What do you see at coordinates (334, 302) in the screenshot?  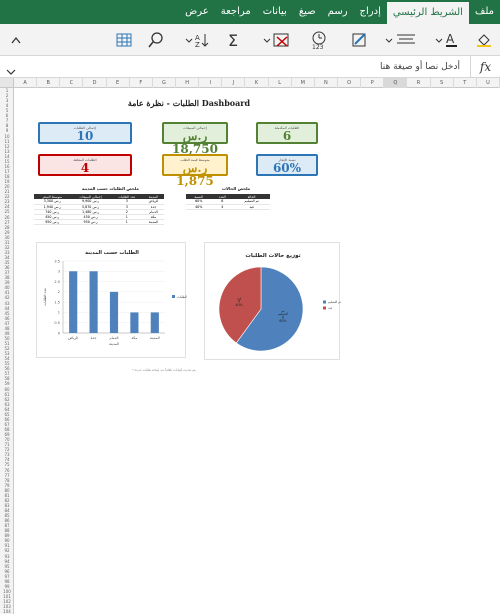 I see `legend-label: تم التسليم` at bounding box center [334, 302].